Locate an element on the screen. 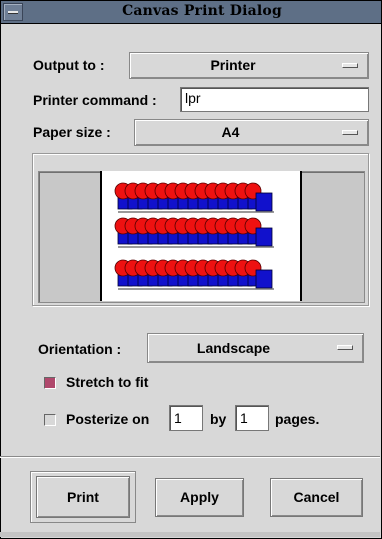 Image resolution: width=382 pixels, height=539 pixels. output-value: Printer is located at coordinates (233, 65).